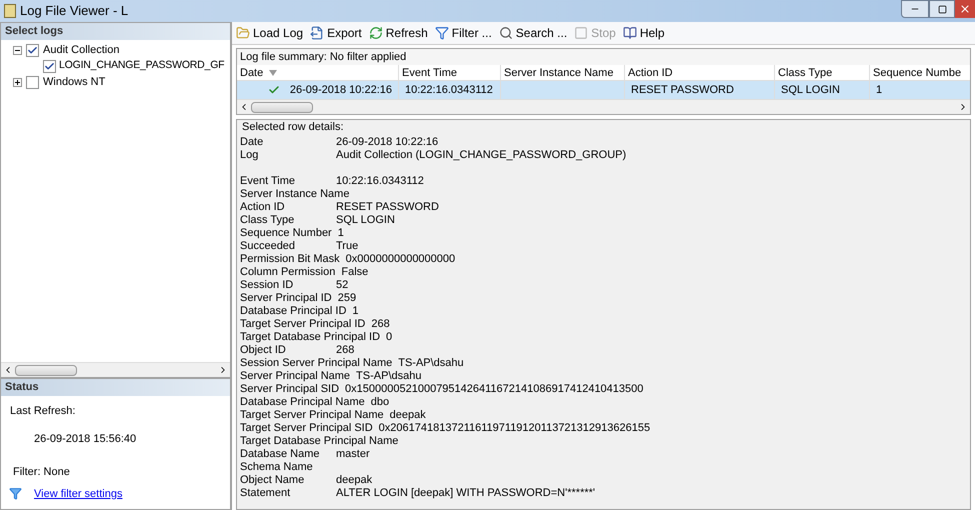 This screenshot has width=975, height=510. I want to click on detail-value: 10:22:16.0343112, so click(380, 181).